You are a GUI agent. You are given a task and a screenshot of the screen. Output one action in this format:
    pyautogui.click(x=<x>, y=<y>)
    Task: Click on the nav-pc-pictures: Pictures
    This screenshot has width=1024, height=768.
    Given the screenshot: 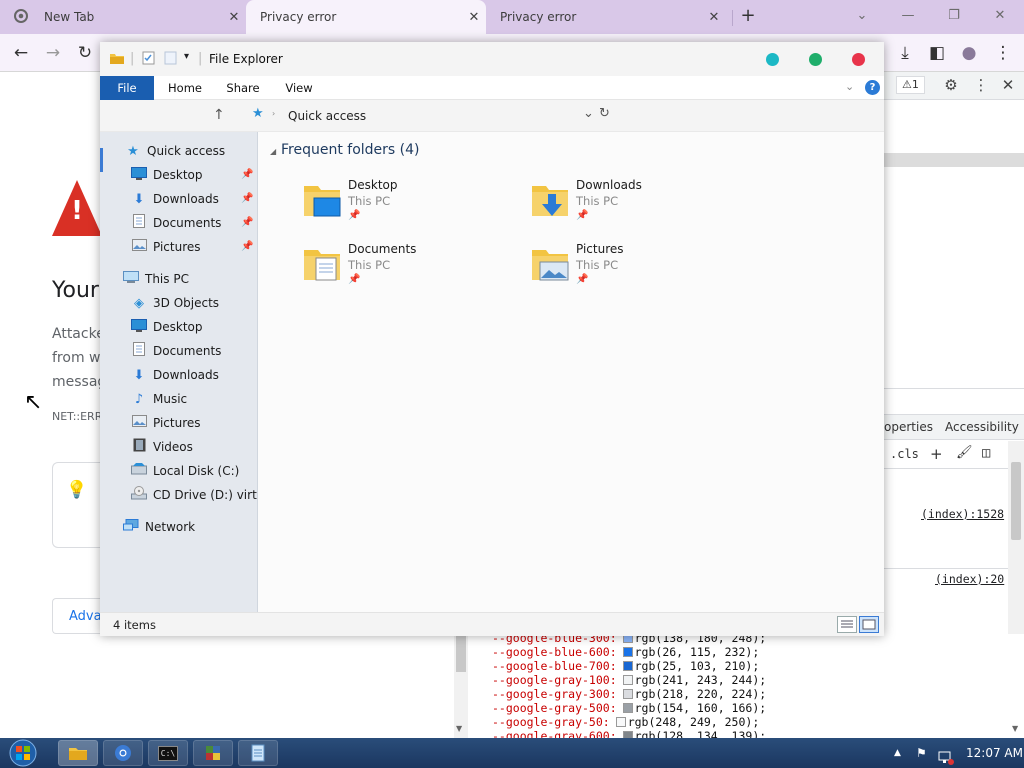 What is the action you would take?
    pyautogui.click(x=165, y=423)
    